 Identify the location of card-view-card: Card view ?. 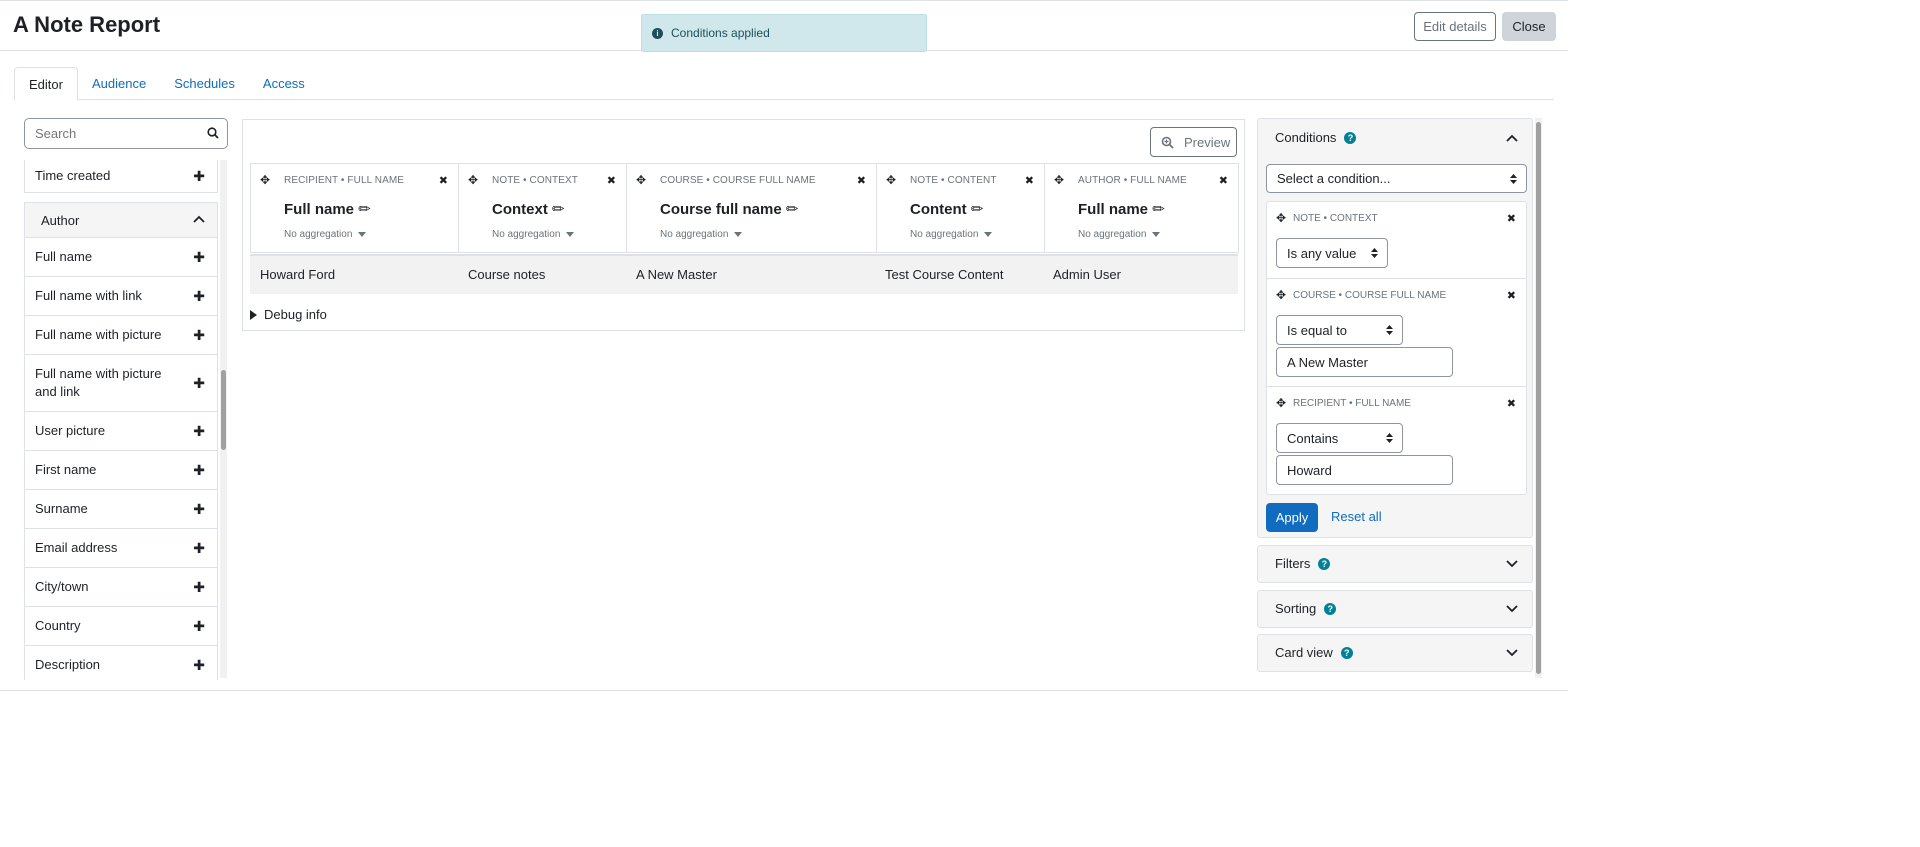
(1395, 653).